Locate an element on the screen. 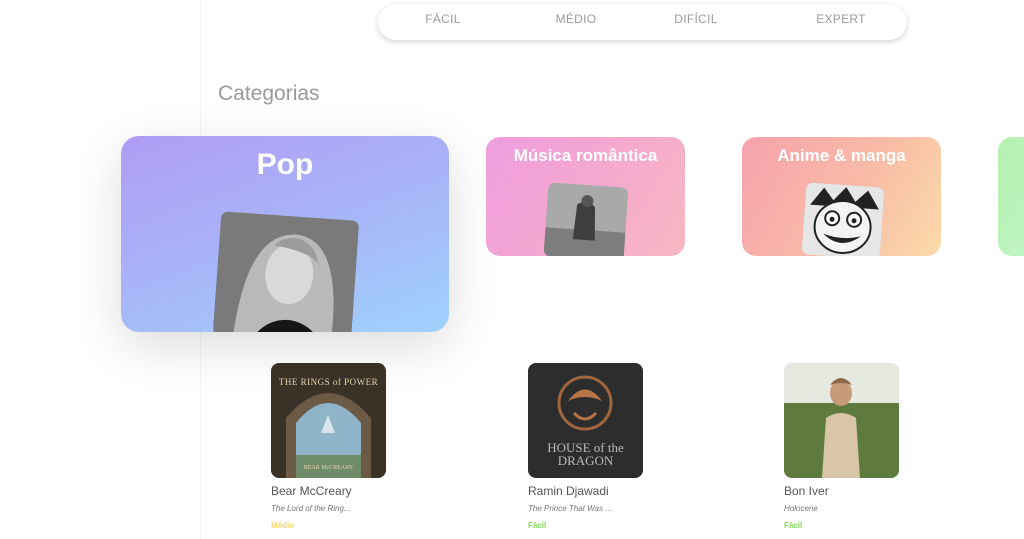  album-cover is located at coordinates (841, 420).